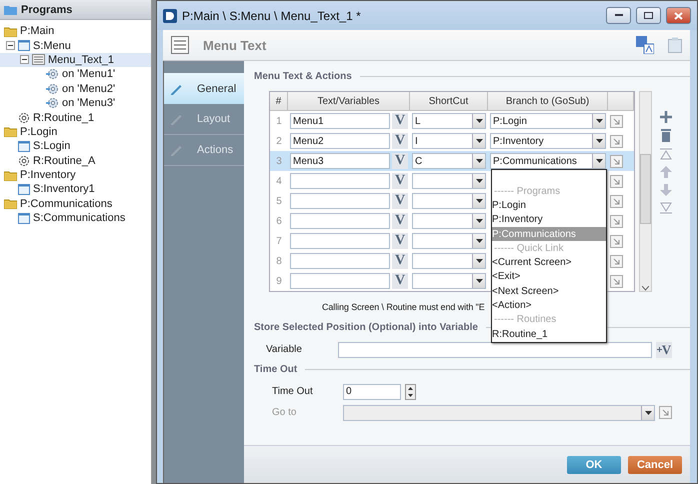  Describe the element at coordinates (549, 291) in the screenshot. I see `list-option: <Next Screen>` at that location.